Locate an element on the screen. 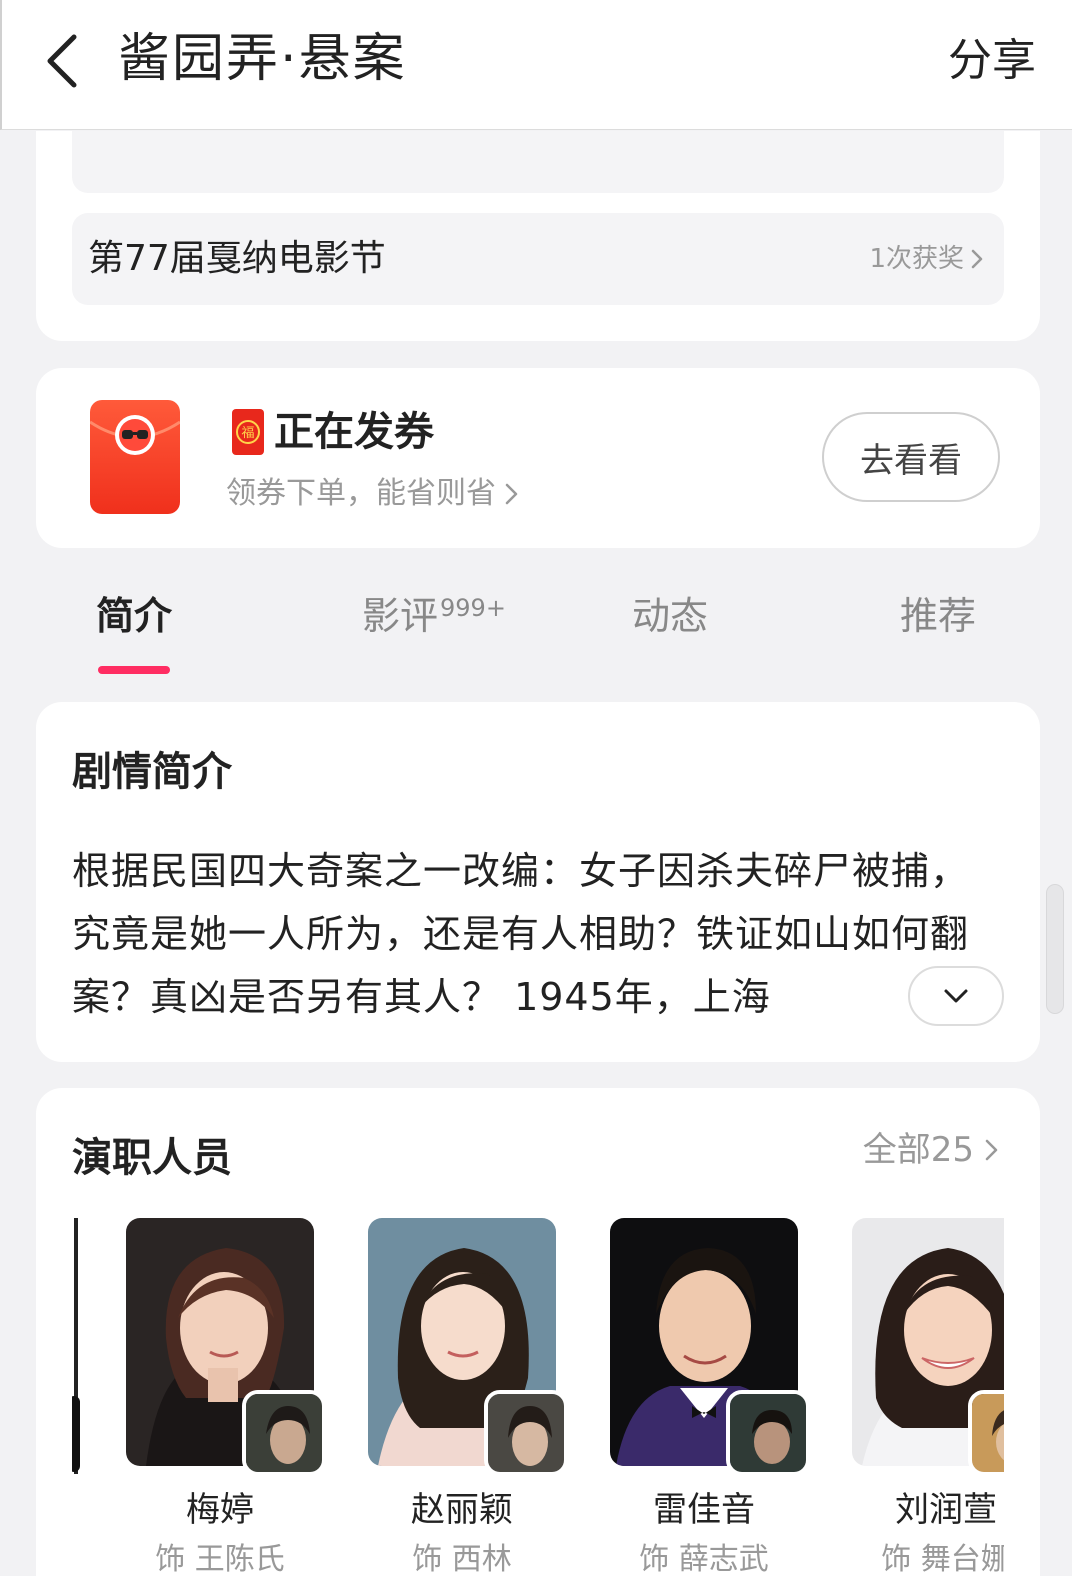  tab-reviews: 影评999+ is located at coordinates (434, 616).